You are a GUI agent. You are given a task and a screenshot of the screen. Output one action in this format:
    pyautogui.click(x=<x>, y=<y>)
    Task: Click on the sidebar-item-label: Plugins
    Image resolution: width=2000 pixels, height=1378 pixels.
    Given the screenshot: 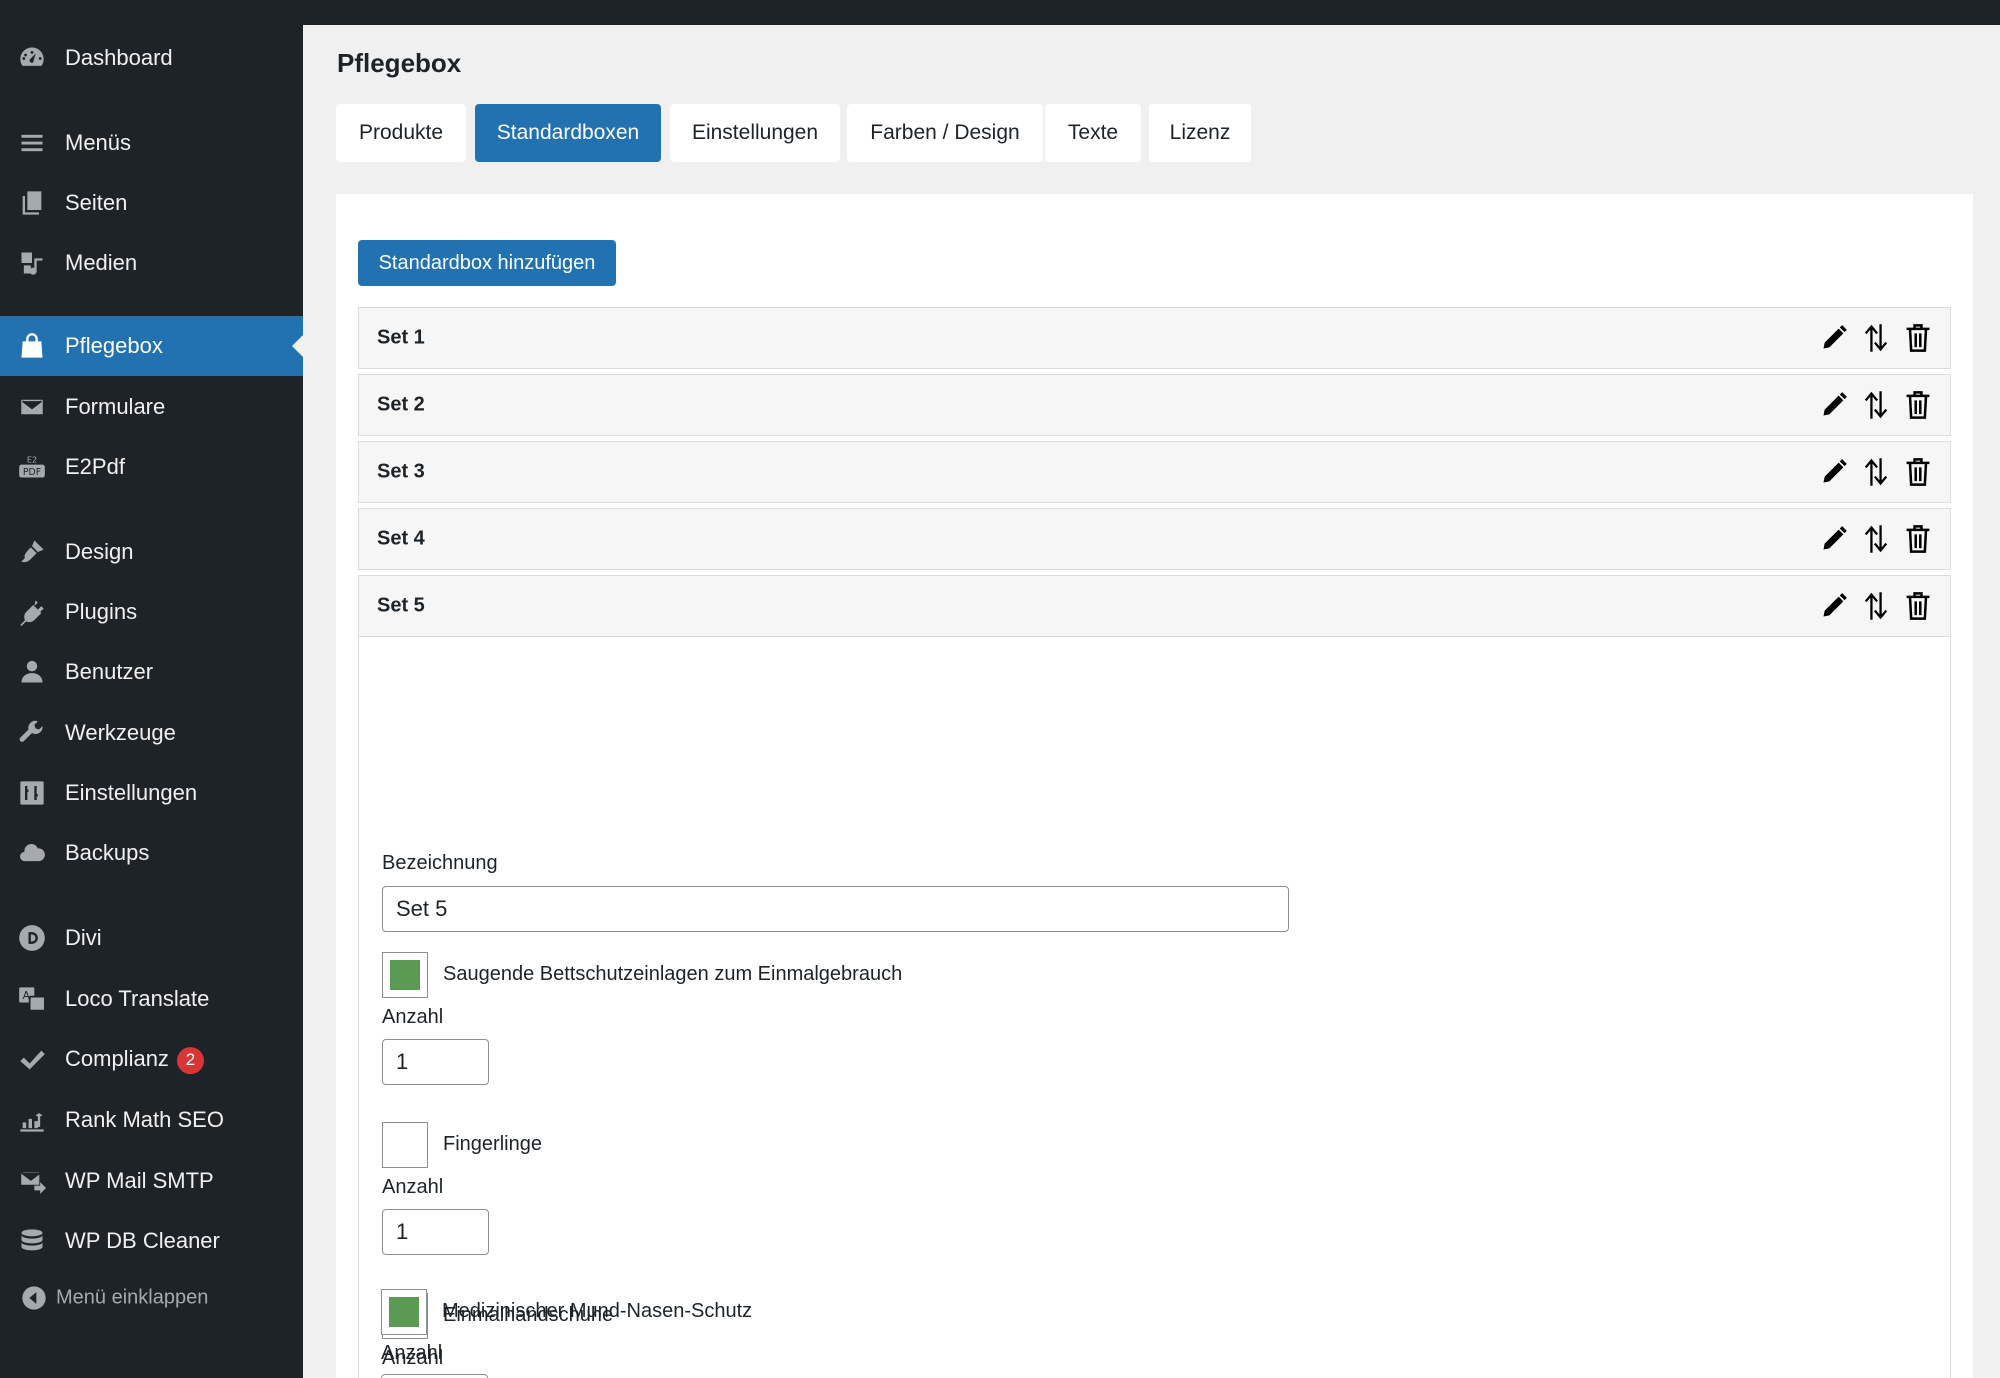 What is the action you would take?
    pyautogui.click(x=101, y=611)
    